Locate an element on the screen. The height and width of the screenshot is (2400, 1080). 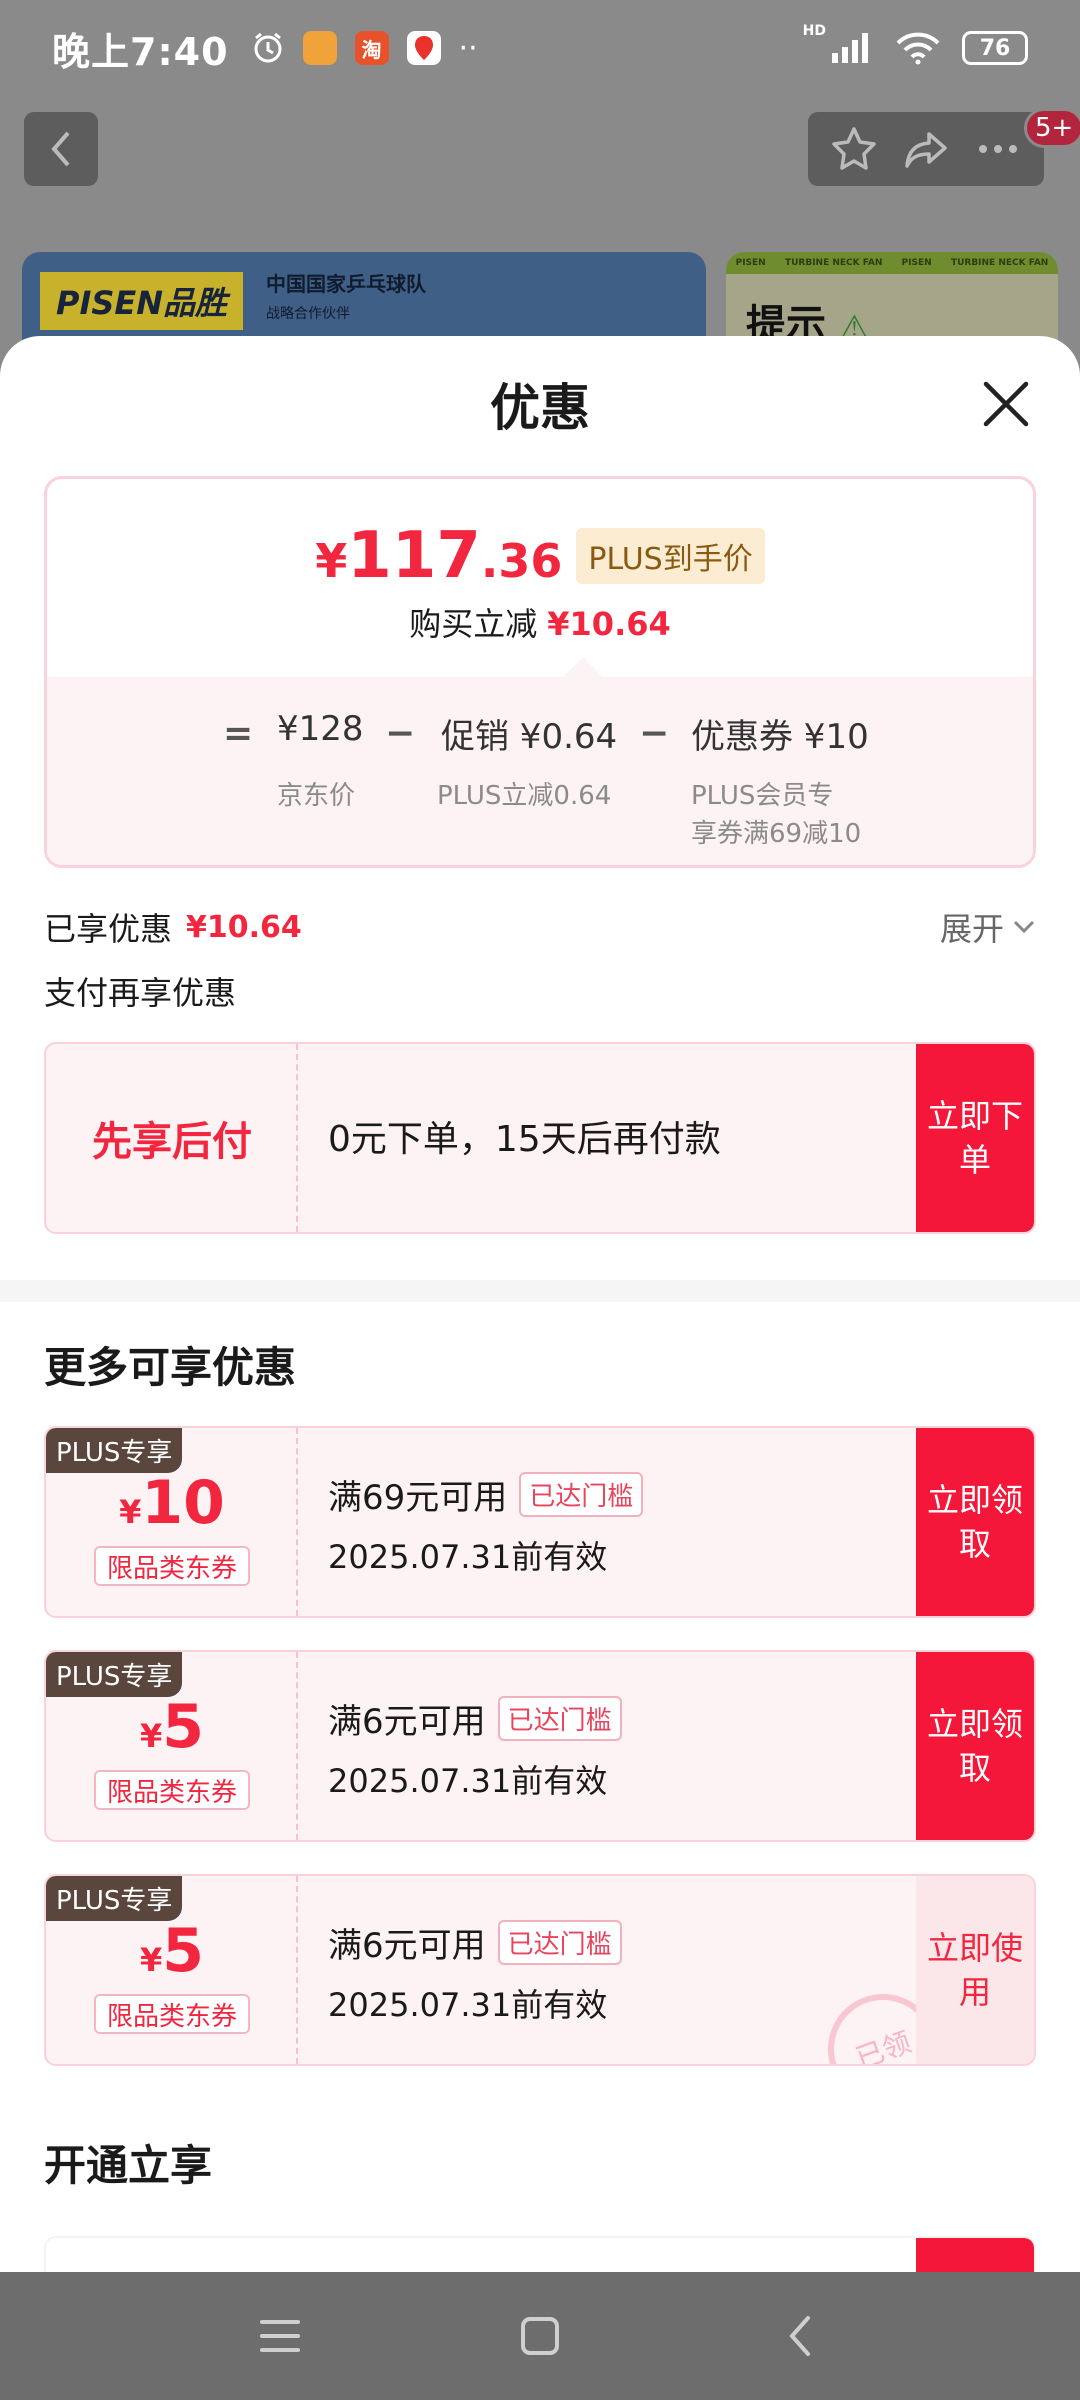
battery-indicator: 76 is located at coordinates (995, 48).